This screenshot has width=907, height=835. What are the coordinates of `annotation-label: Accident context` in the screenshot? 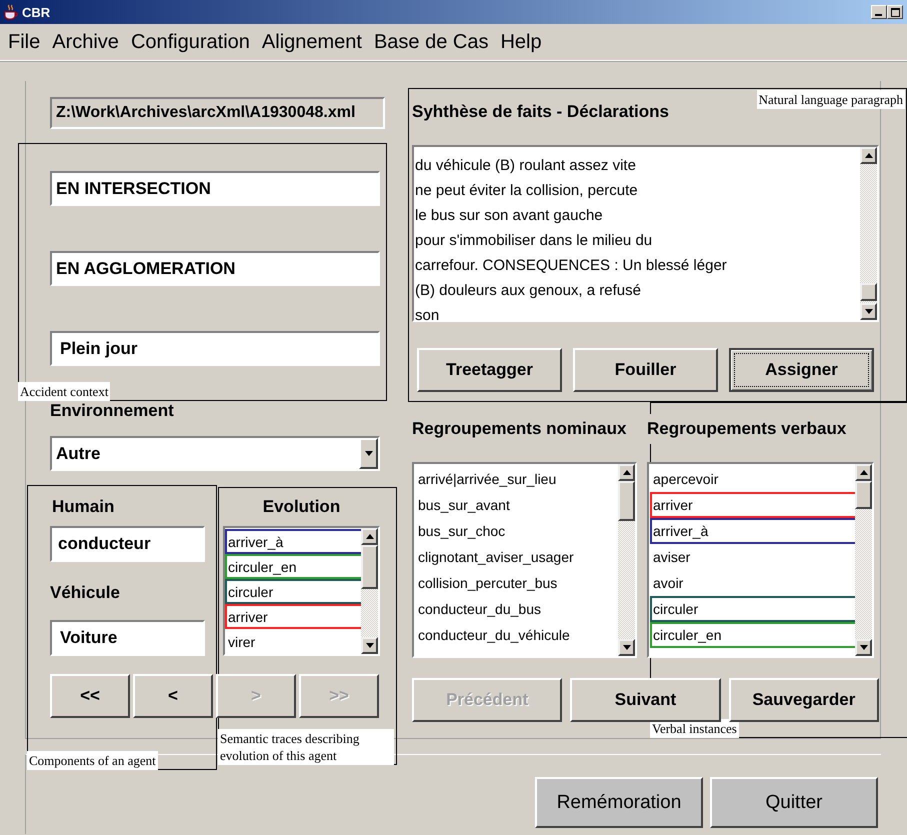 It's located at (64, 391).